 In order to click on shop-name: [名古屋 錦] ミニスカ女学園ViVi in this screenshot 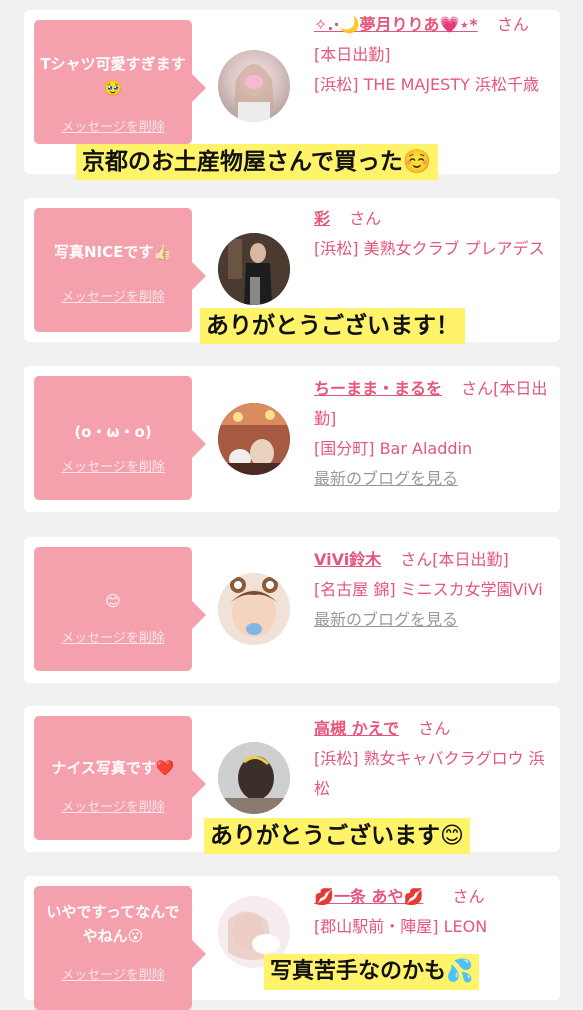, I will do `click(428, 589)`.